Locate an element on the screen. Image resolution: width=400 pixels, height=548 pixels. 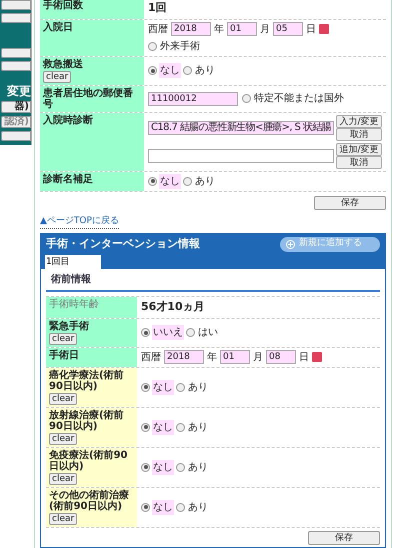
input-field: 08 is located at coordinates (281, 357).